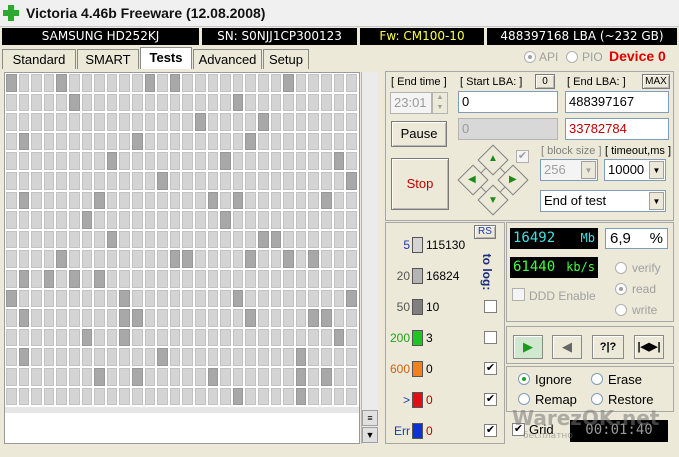 The image size is (679, 457). Describe the element at coordinates (108, 59) in the screenshot. I see `tab-smart: SMART` at that location.